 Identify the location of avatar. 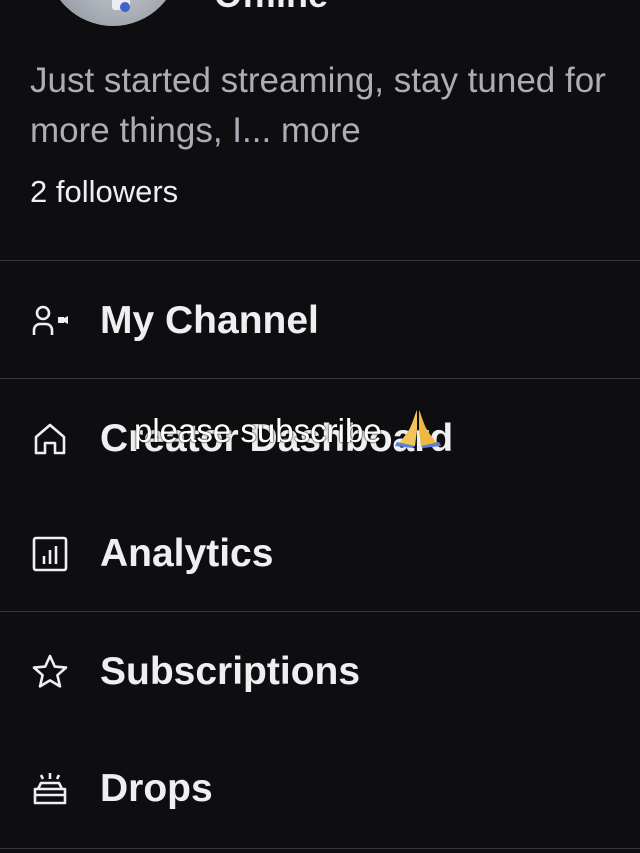
(113, 13).